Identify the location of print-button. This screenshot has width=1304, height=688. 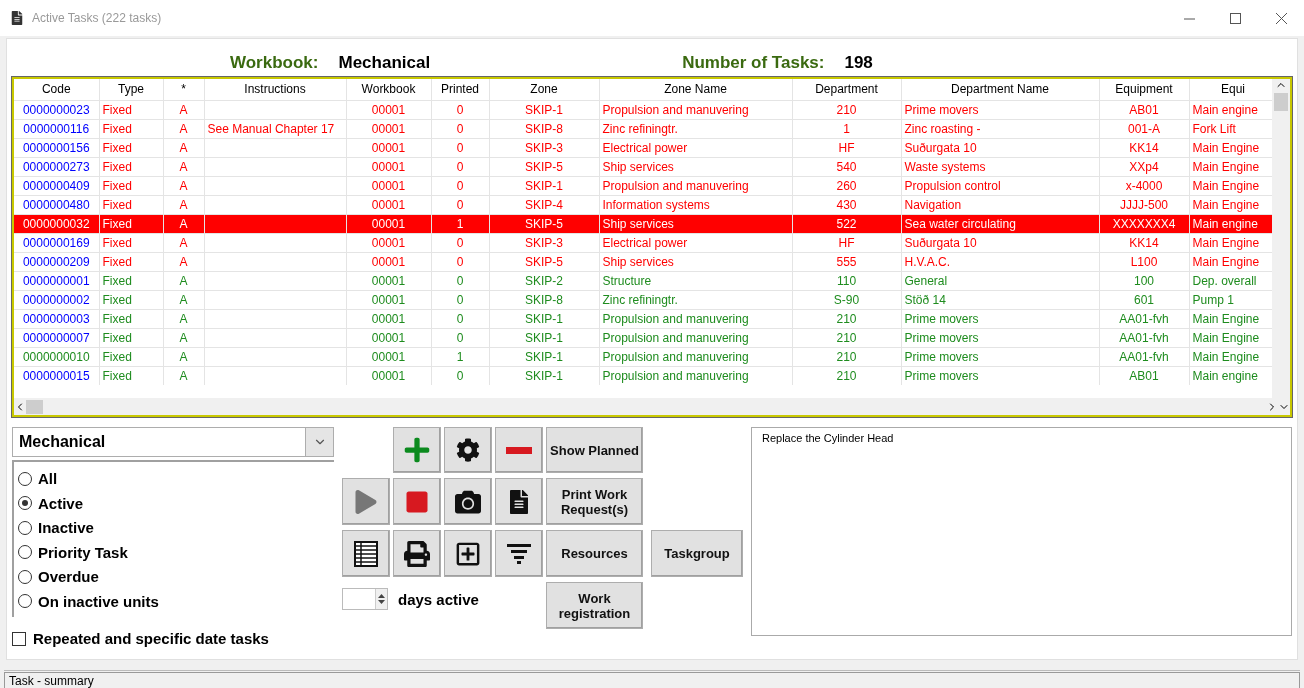
(417, 553).